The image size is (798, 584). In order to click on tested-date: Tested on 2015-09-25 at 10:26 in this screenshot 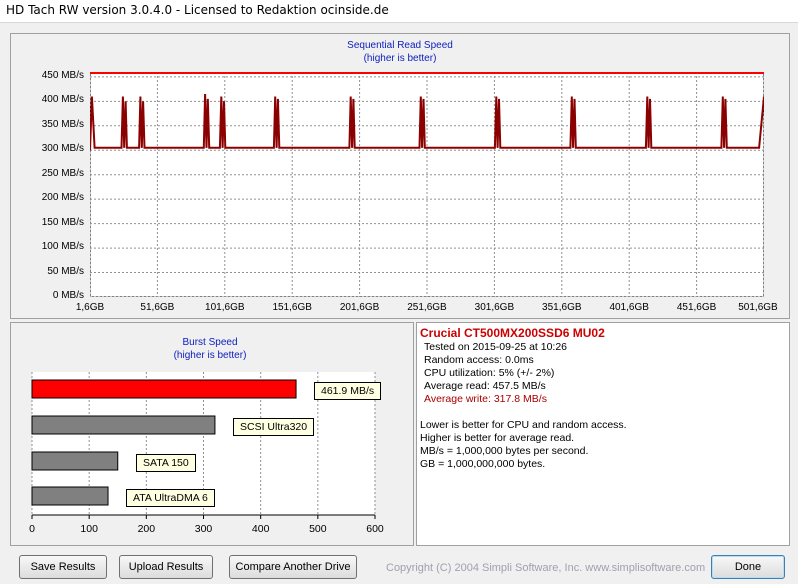, I will do `click(496, 347)`.